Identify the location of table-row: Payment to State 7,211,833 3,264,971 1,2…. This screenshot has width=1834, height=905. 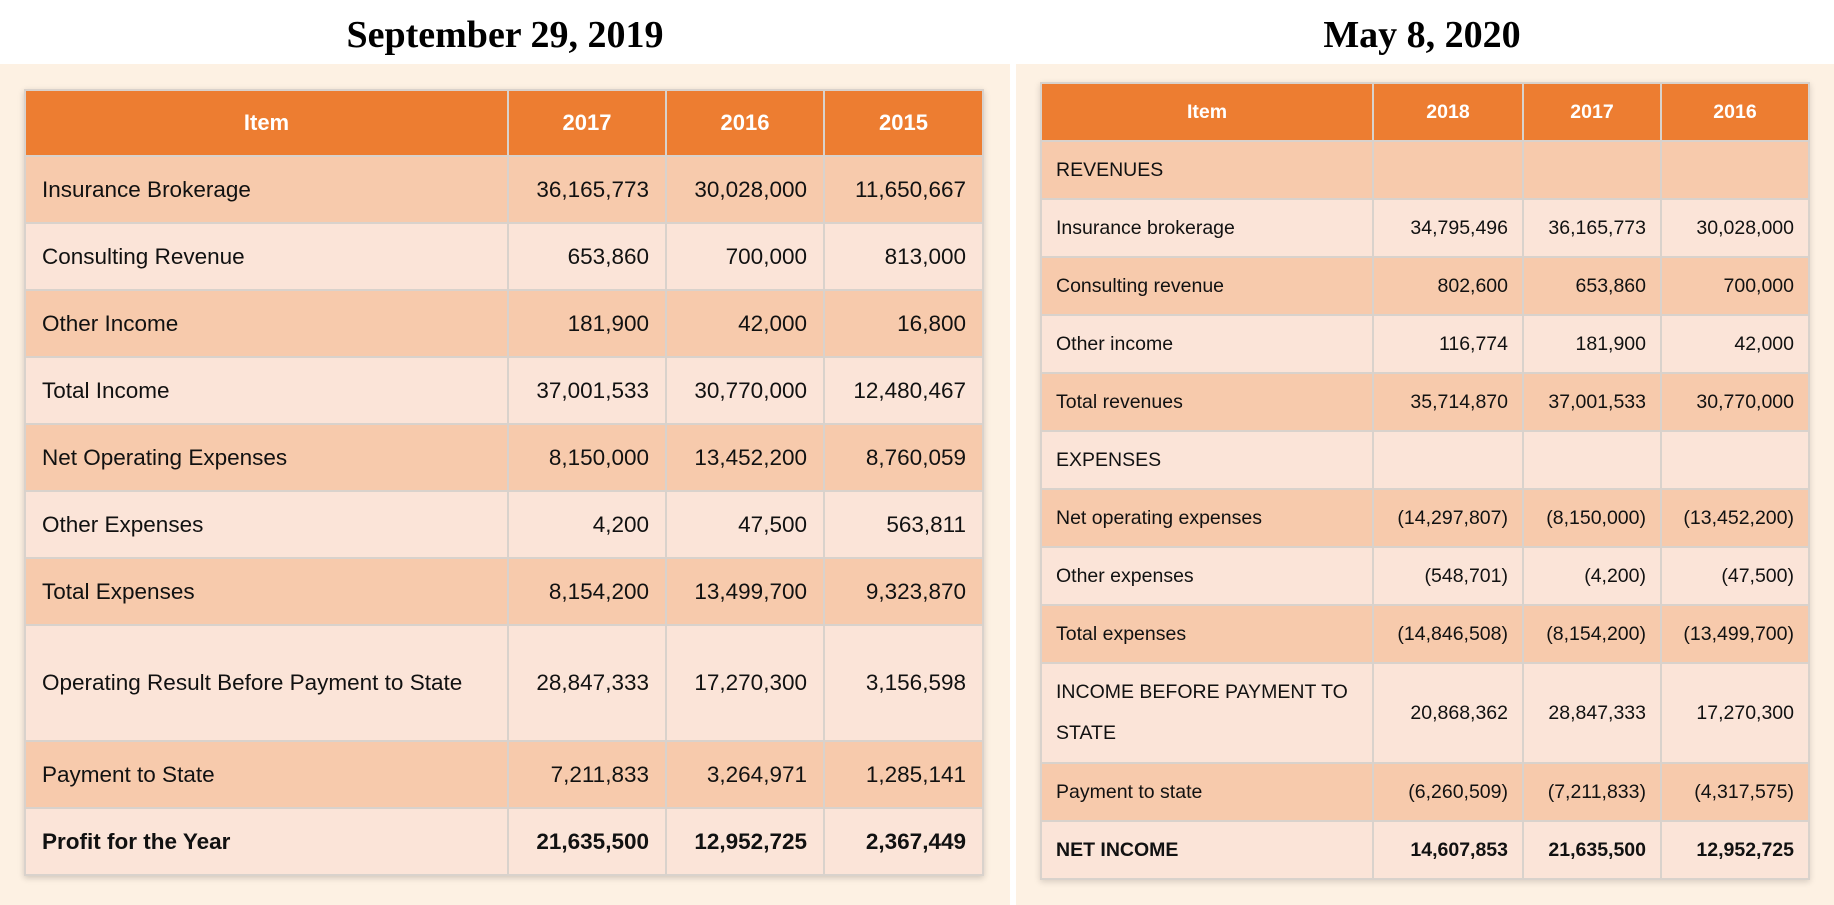
(504, 774).